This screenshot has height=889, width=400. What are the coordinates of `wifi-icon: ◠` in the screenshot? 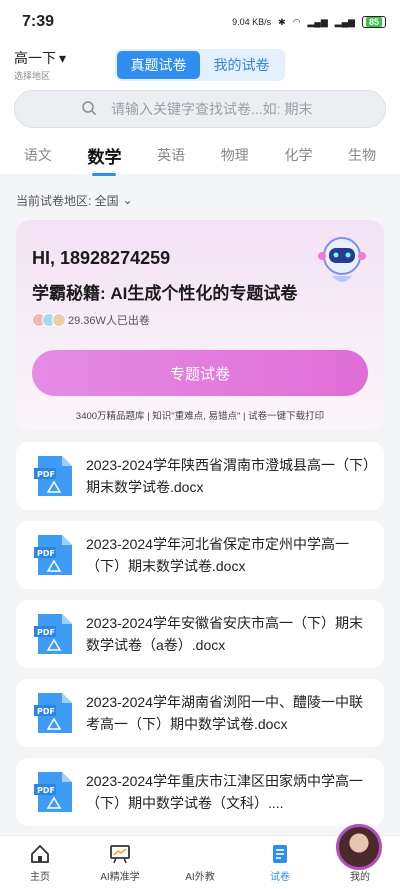 It's located at (296, 21).